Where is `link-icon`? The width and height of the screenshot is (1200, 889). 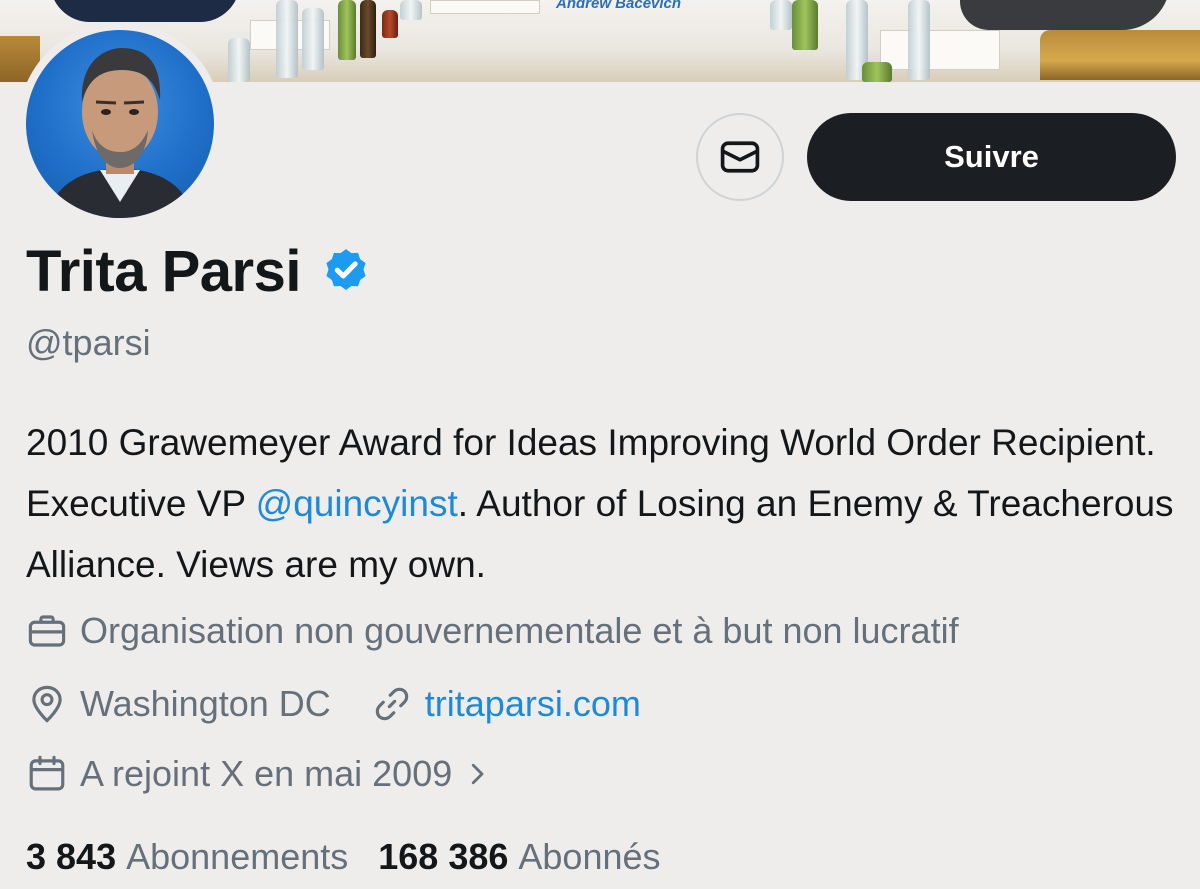
link-icon is located at coordinates (392, 704).